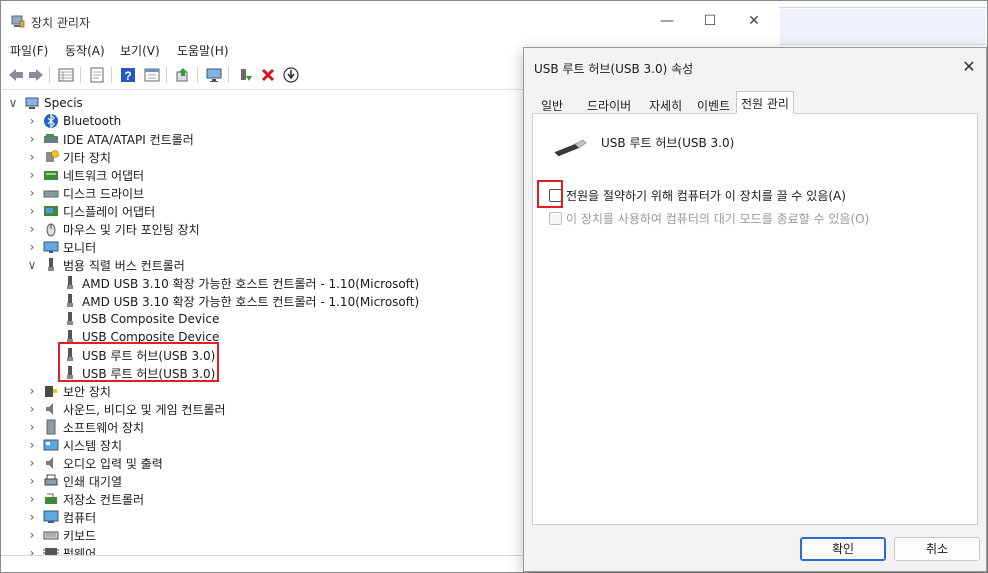 The width and height of the screenshot is (988, 573). I want to click on minimize-icon: —, so click(667, 21).